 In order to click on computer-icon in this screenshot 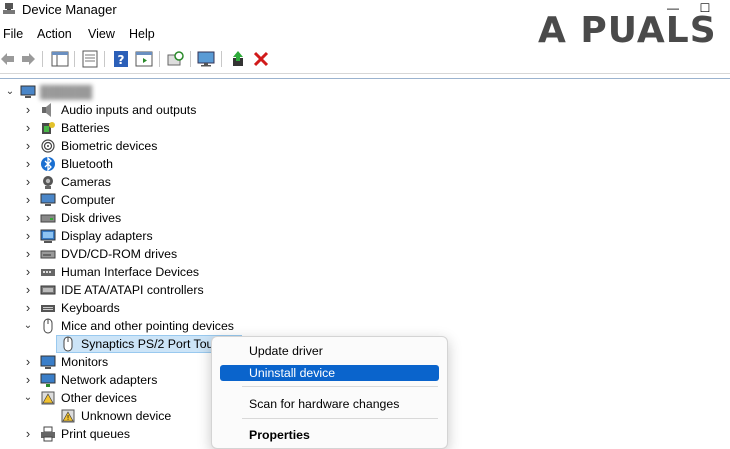, I will do `click(48, 199)`.